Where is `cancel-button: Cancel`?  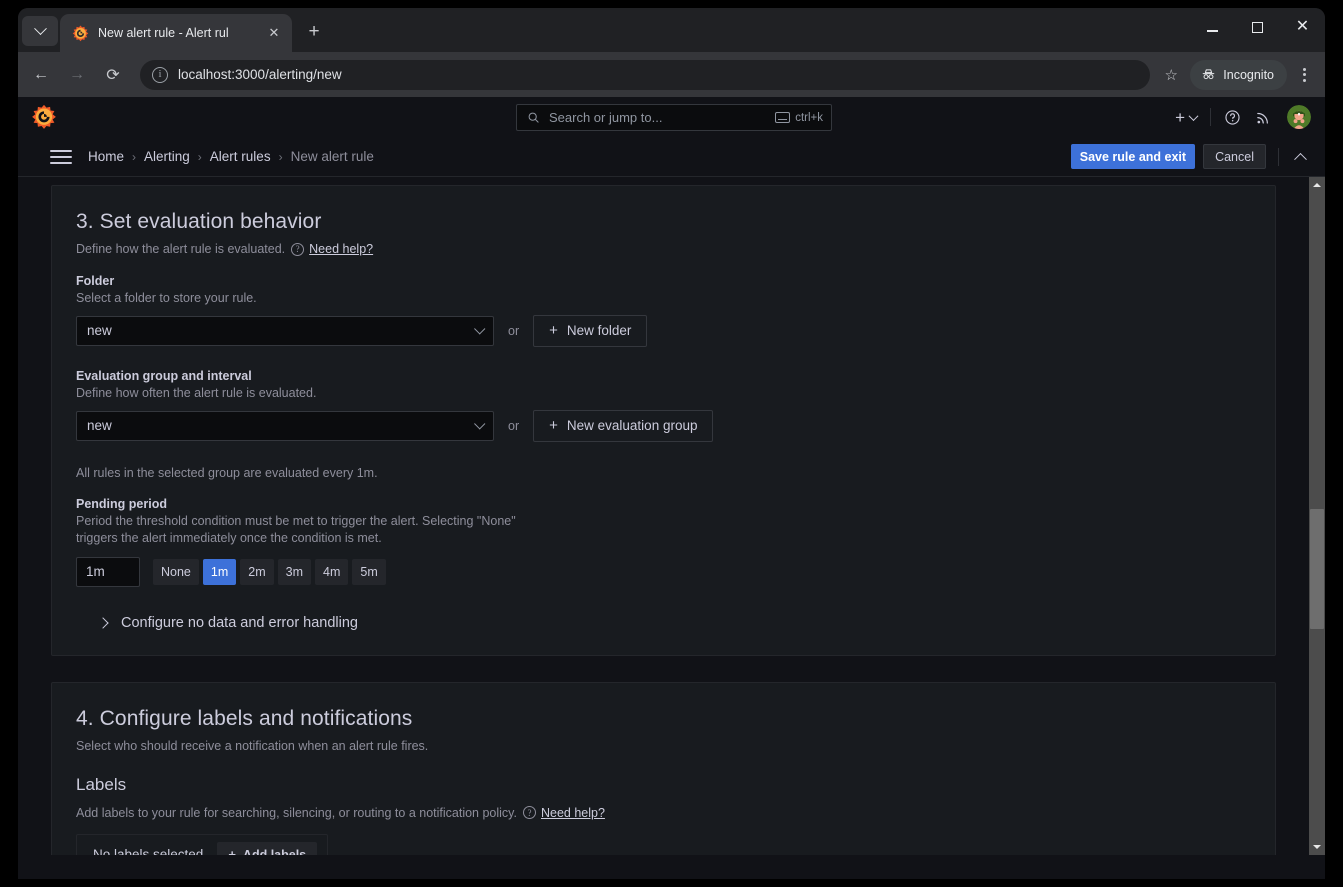 cancel-button: Cancel is located at coordinates (1234, 156).